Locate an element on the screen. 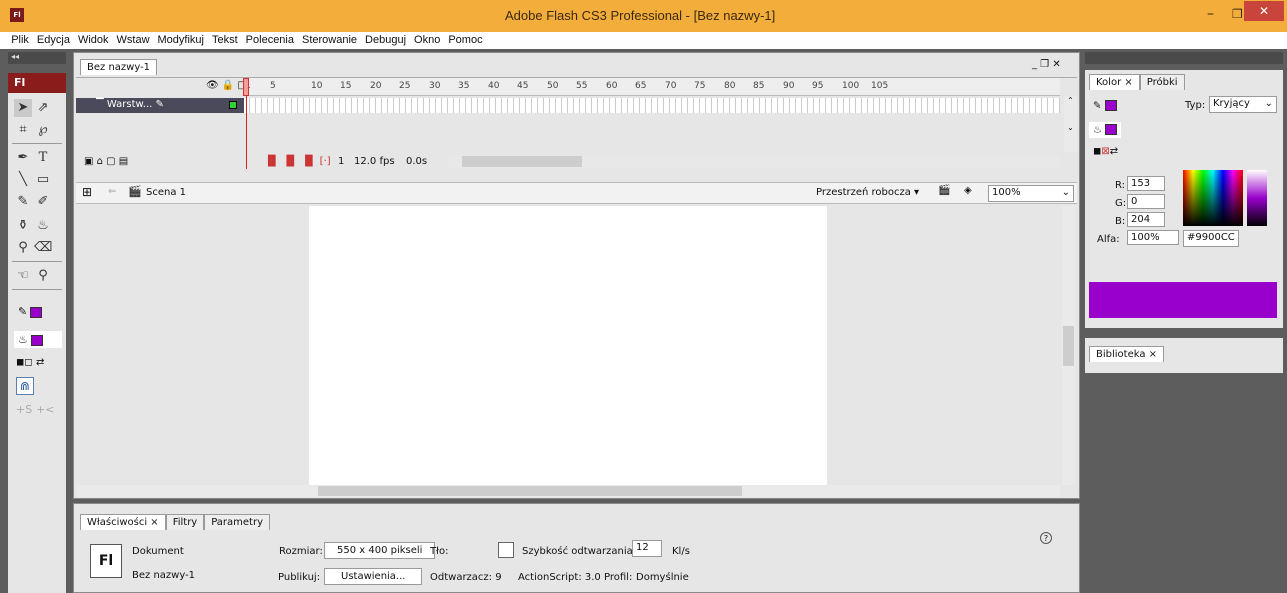 The height and width of the screenshot is (593, 1287). frame-grid is located at coordinates (652, 105).